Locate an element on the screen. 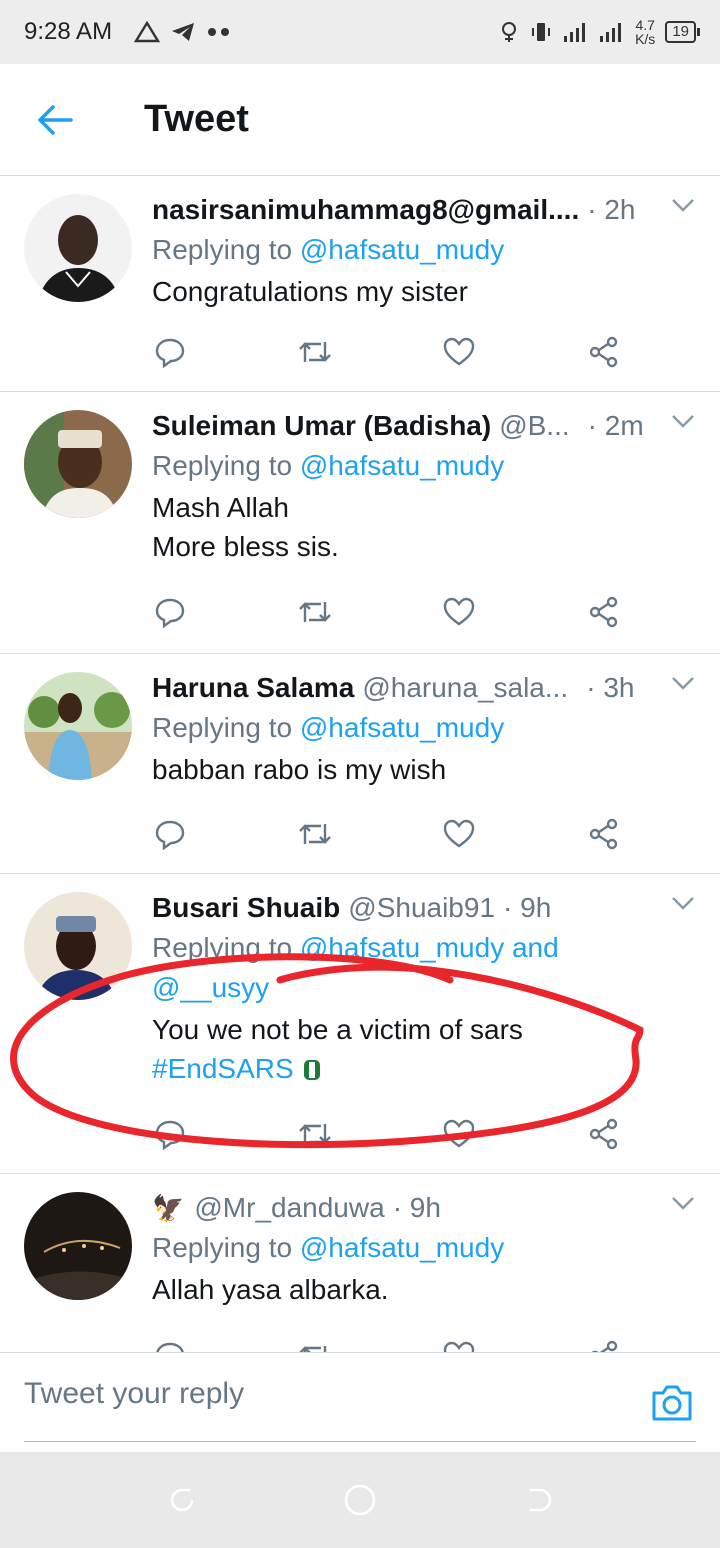 The height and width of the screenshot is (1548, 720). tweet-text: More bless sis. is located at coordinates (245, 546).